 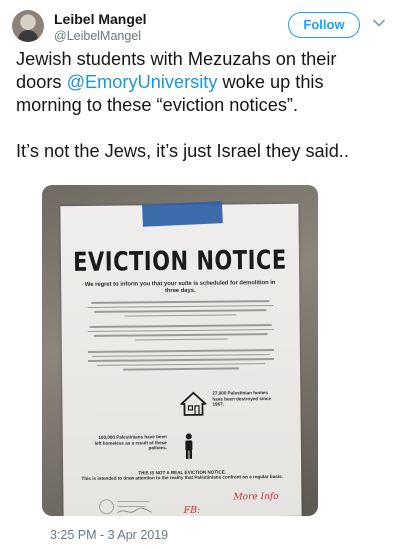 What do you see at coordinates (379, 23) in the screenshot?
I see `chevron-down-icon` at bounding box center [379, 23].